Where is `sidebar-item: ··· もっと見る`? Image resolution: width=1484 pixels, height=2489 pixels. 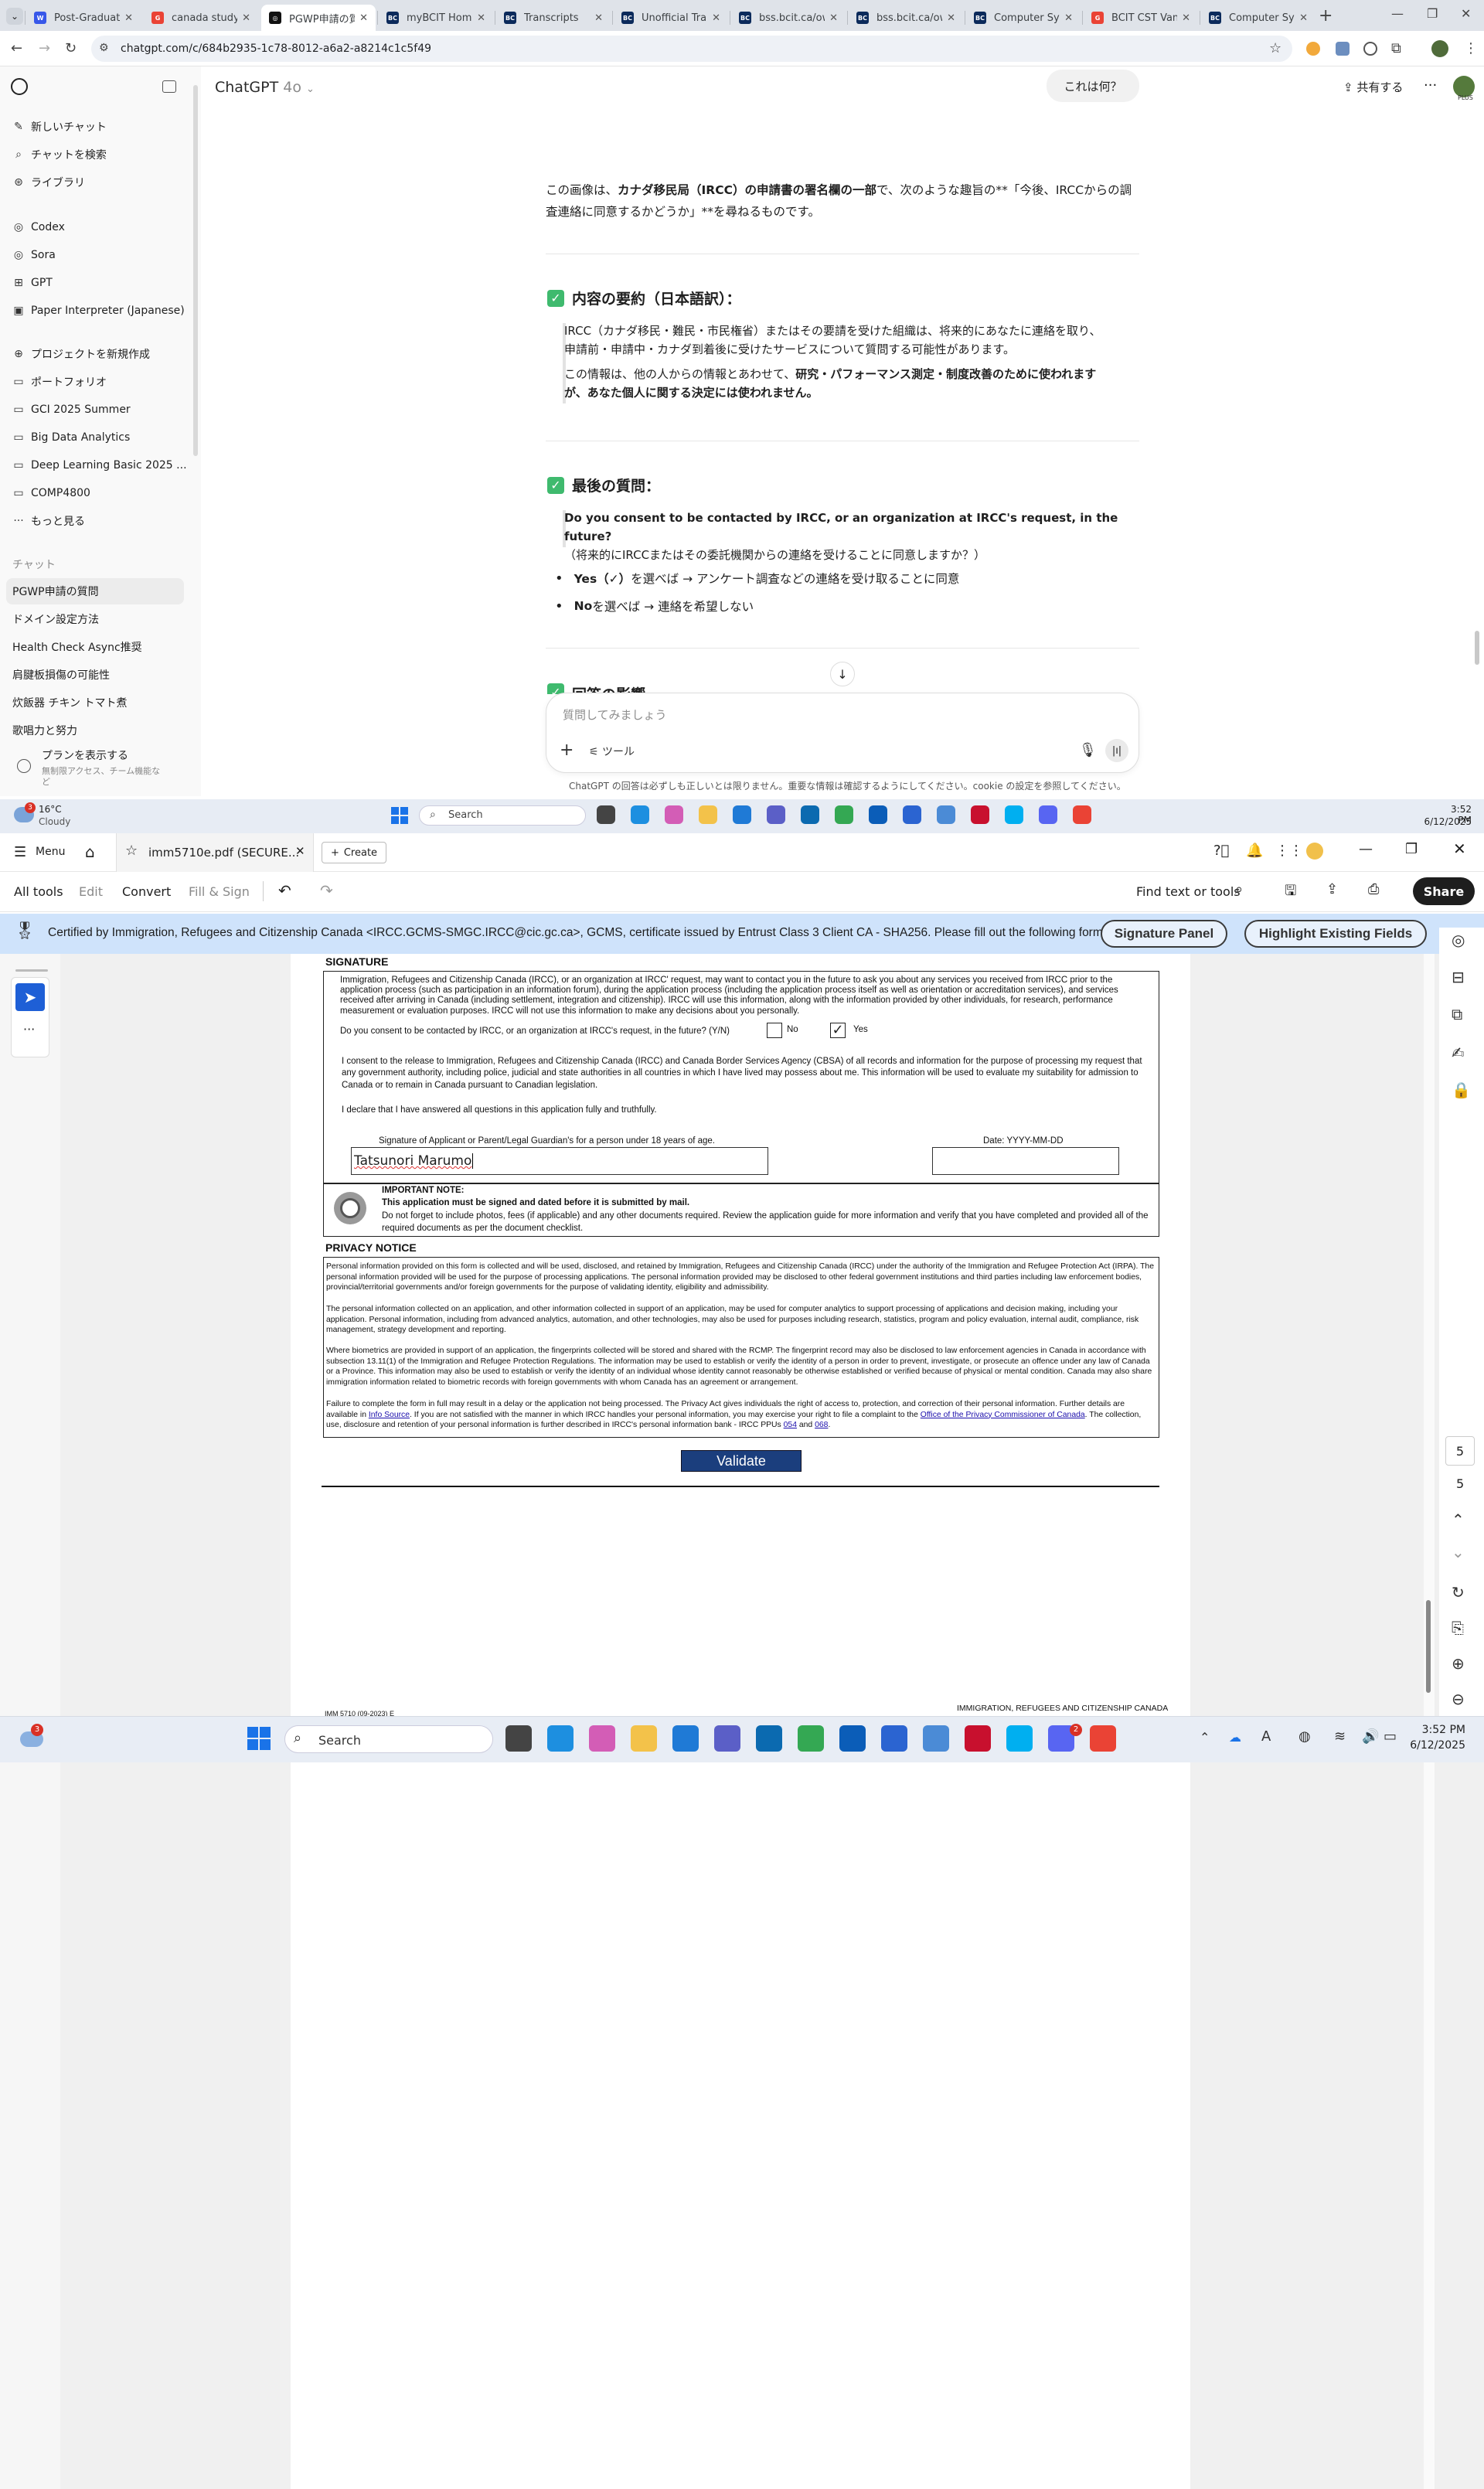 sidebar-item: ··· もっと見る is located at coordinates (48, 521).